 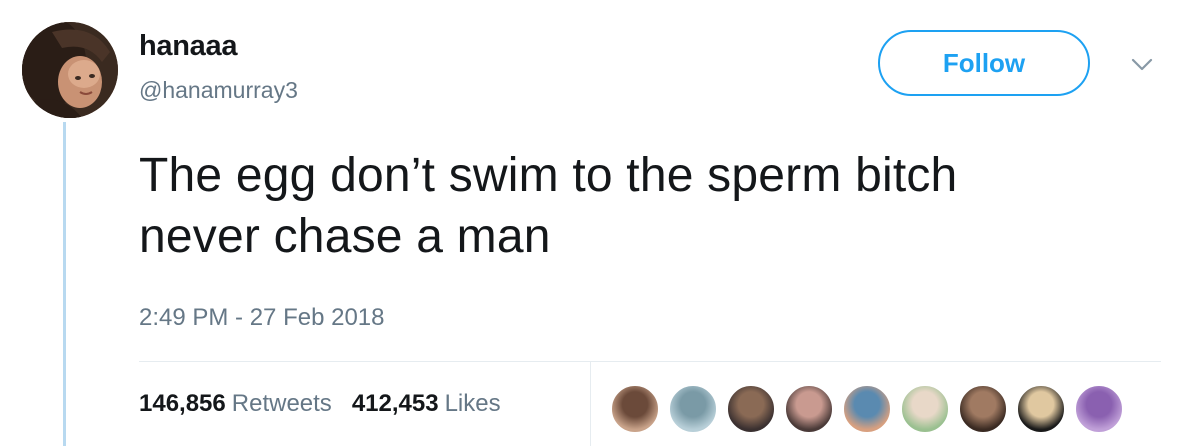 What do you see at coordinates (182, 403) in the screenshot?
I see `retweets-count: 146,856` at bounding box center [182, 403].